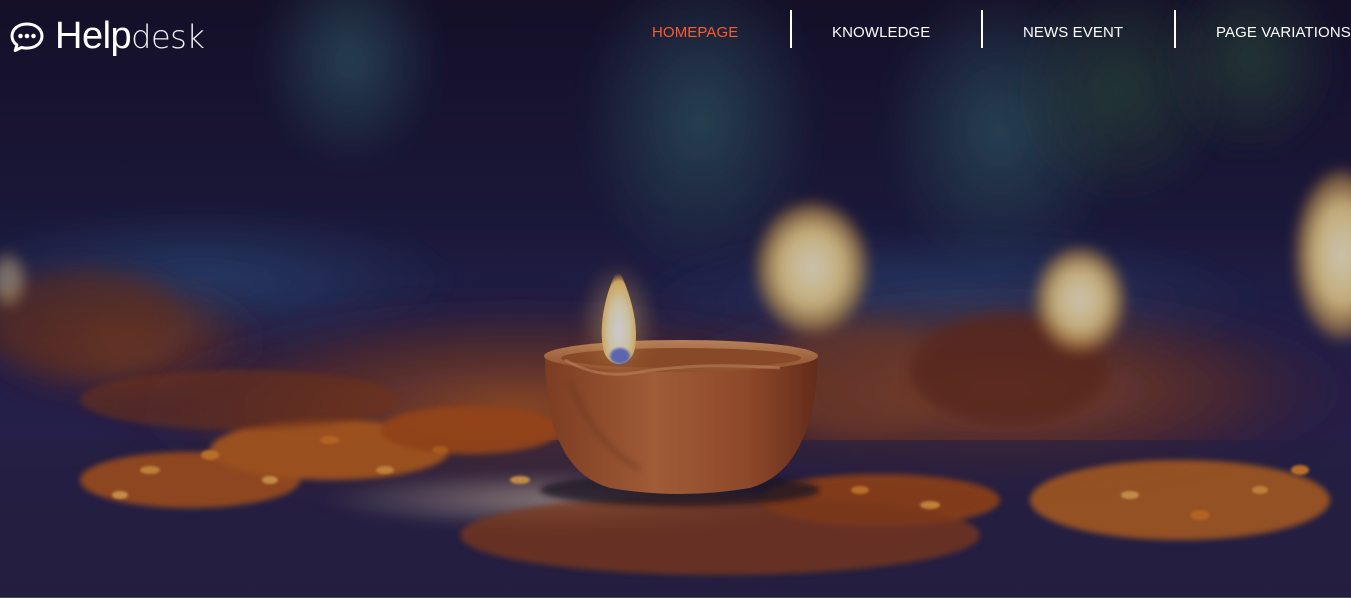  I want to click on nav-item-page-variations: PAGE VARIATIONS, so click(1283, 29).